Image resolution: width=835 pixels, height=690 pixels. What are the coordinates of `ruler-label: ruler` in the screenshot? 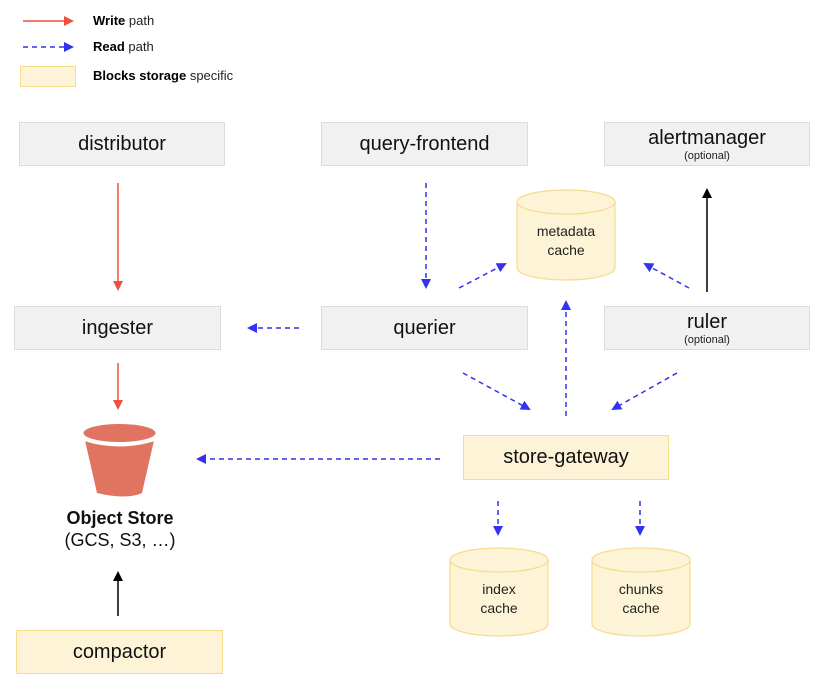 It's located at (706, 322).